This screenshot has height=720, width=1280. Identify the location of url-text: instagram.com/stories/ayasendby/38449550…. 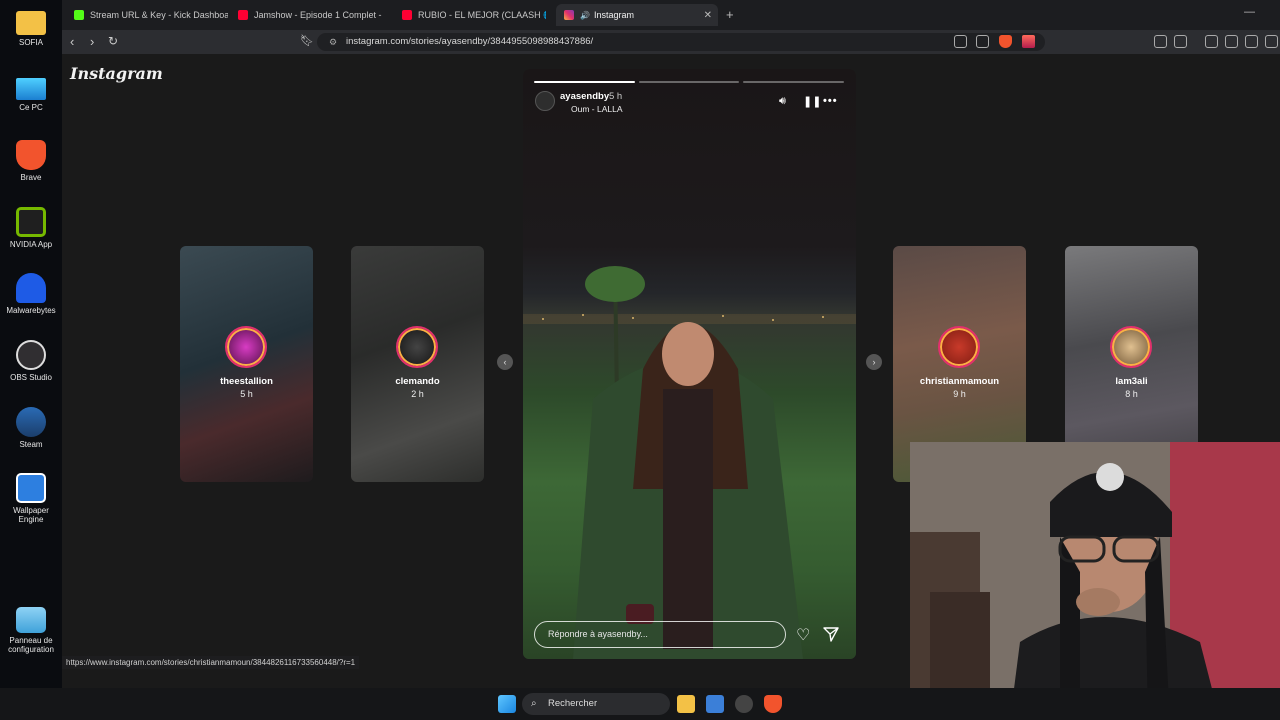
(470, 41).